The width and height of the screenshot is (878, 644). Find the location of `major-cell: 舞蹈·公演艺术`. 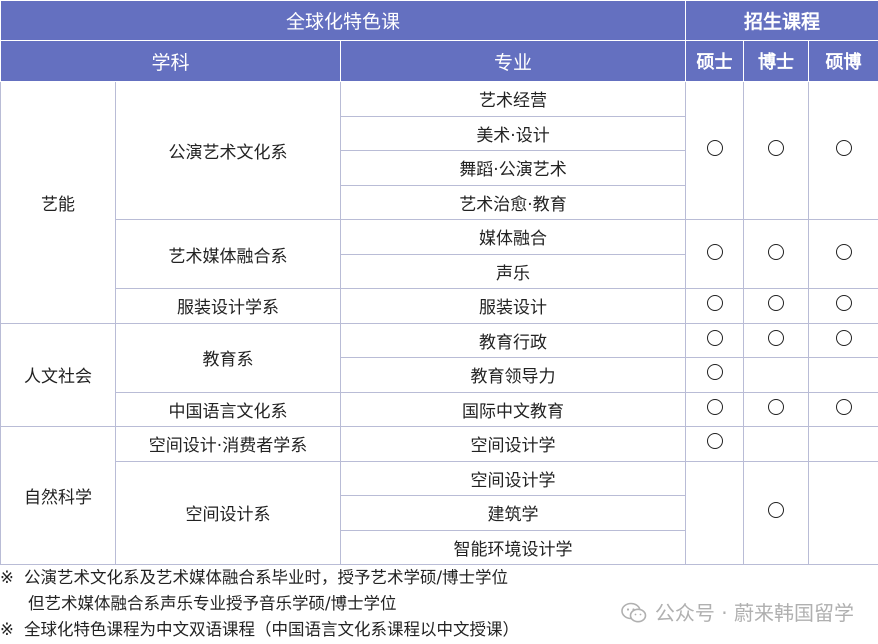

major-cell: 舞蹈·公演艺术 is located at coordinates (513, 168).